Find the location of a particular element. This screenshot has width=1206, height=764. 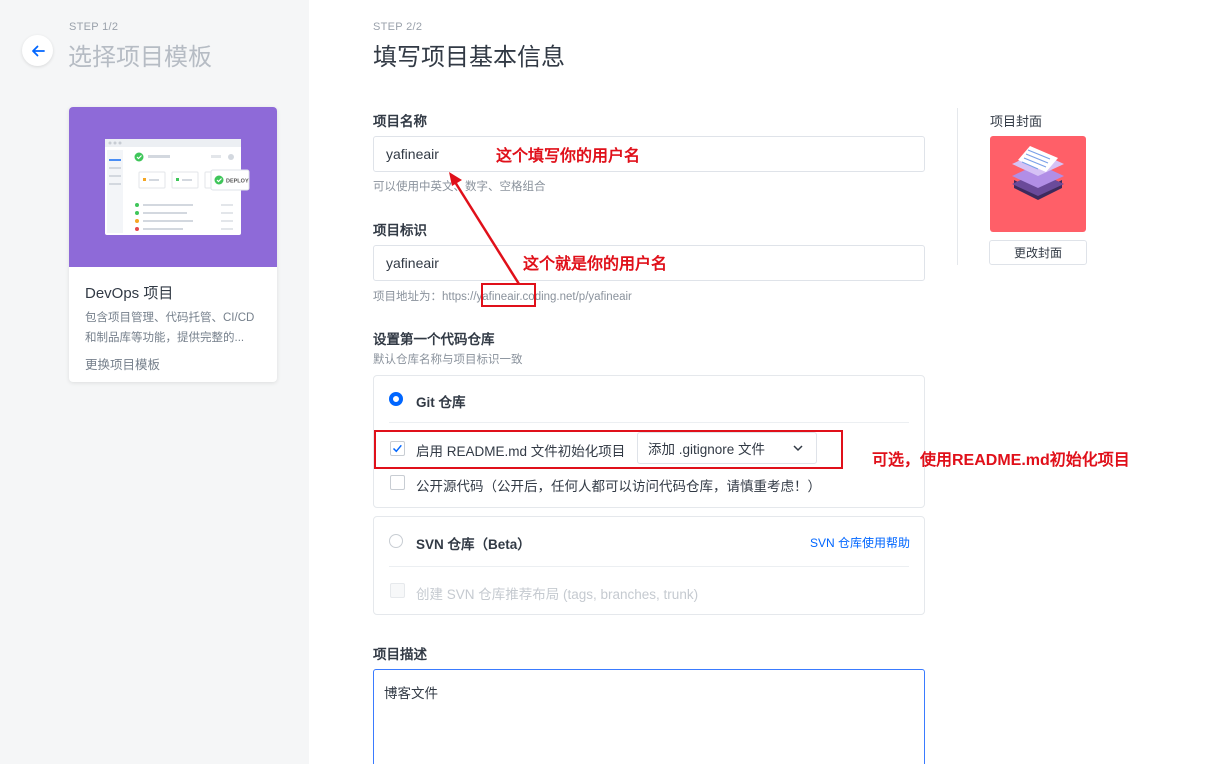

username-highlight-box is located at coordinates (508, 295).